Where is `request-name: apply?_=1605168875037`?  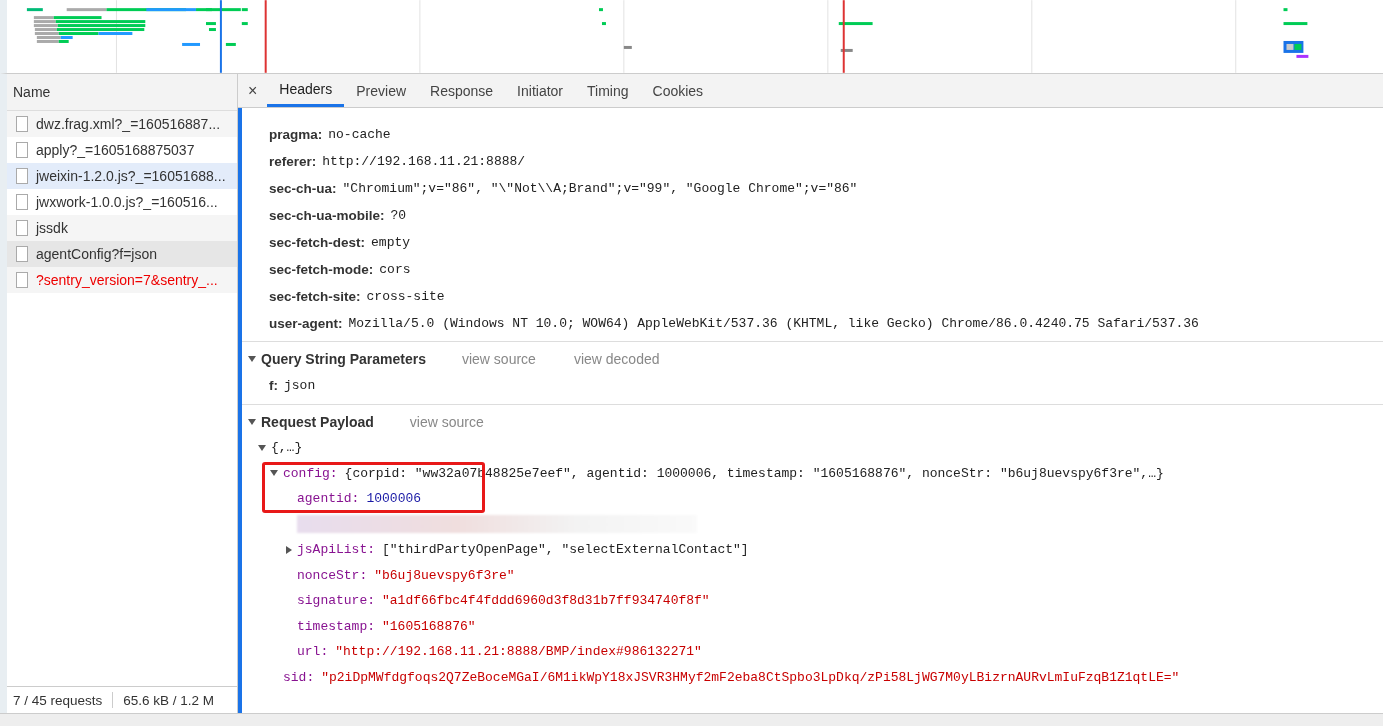
request-name: apply?_=1605168875037 is located at coordinates (115, 150).